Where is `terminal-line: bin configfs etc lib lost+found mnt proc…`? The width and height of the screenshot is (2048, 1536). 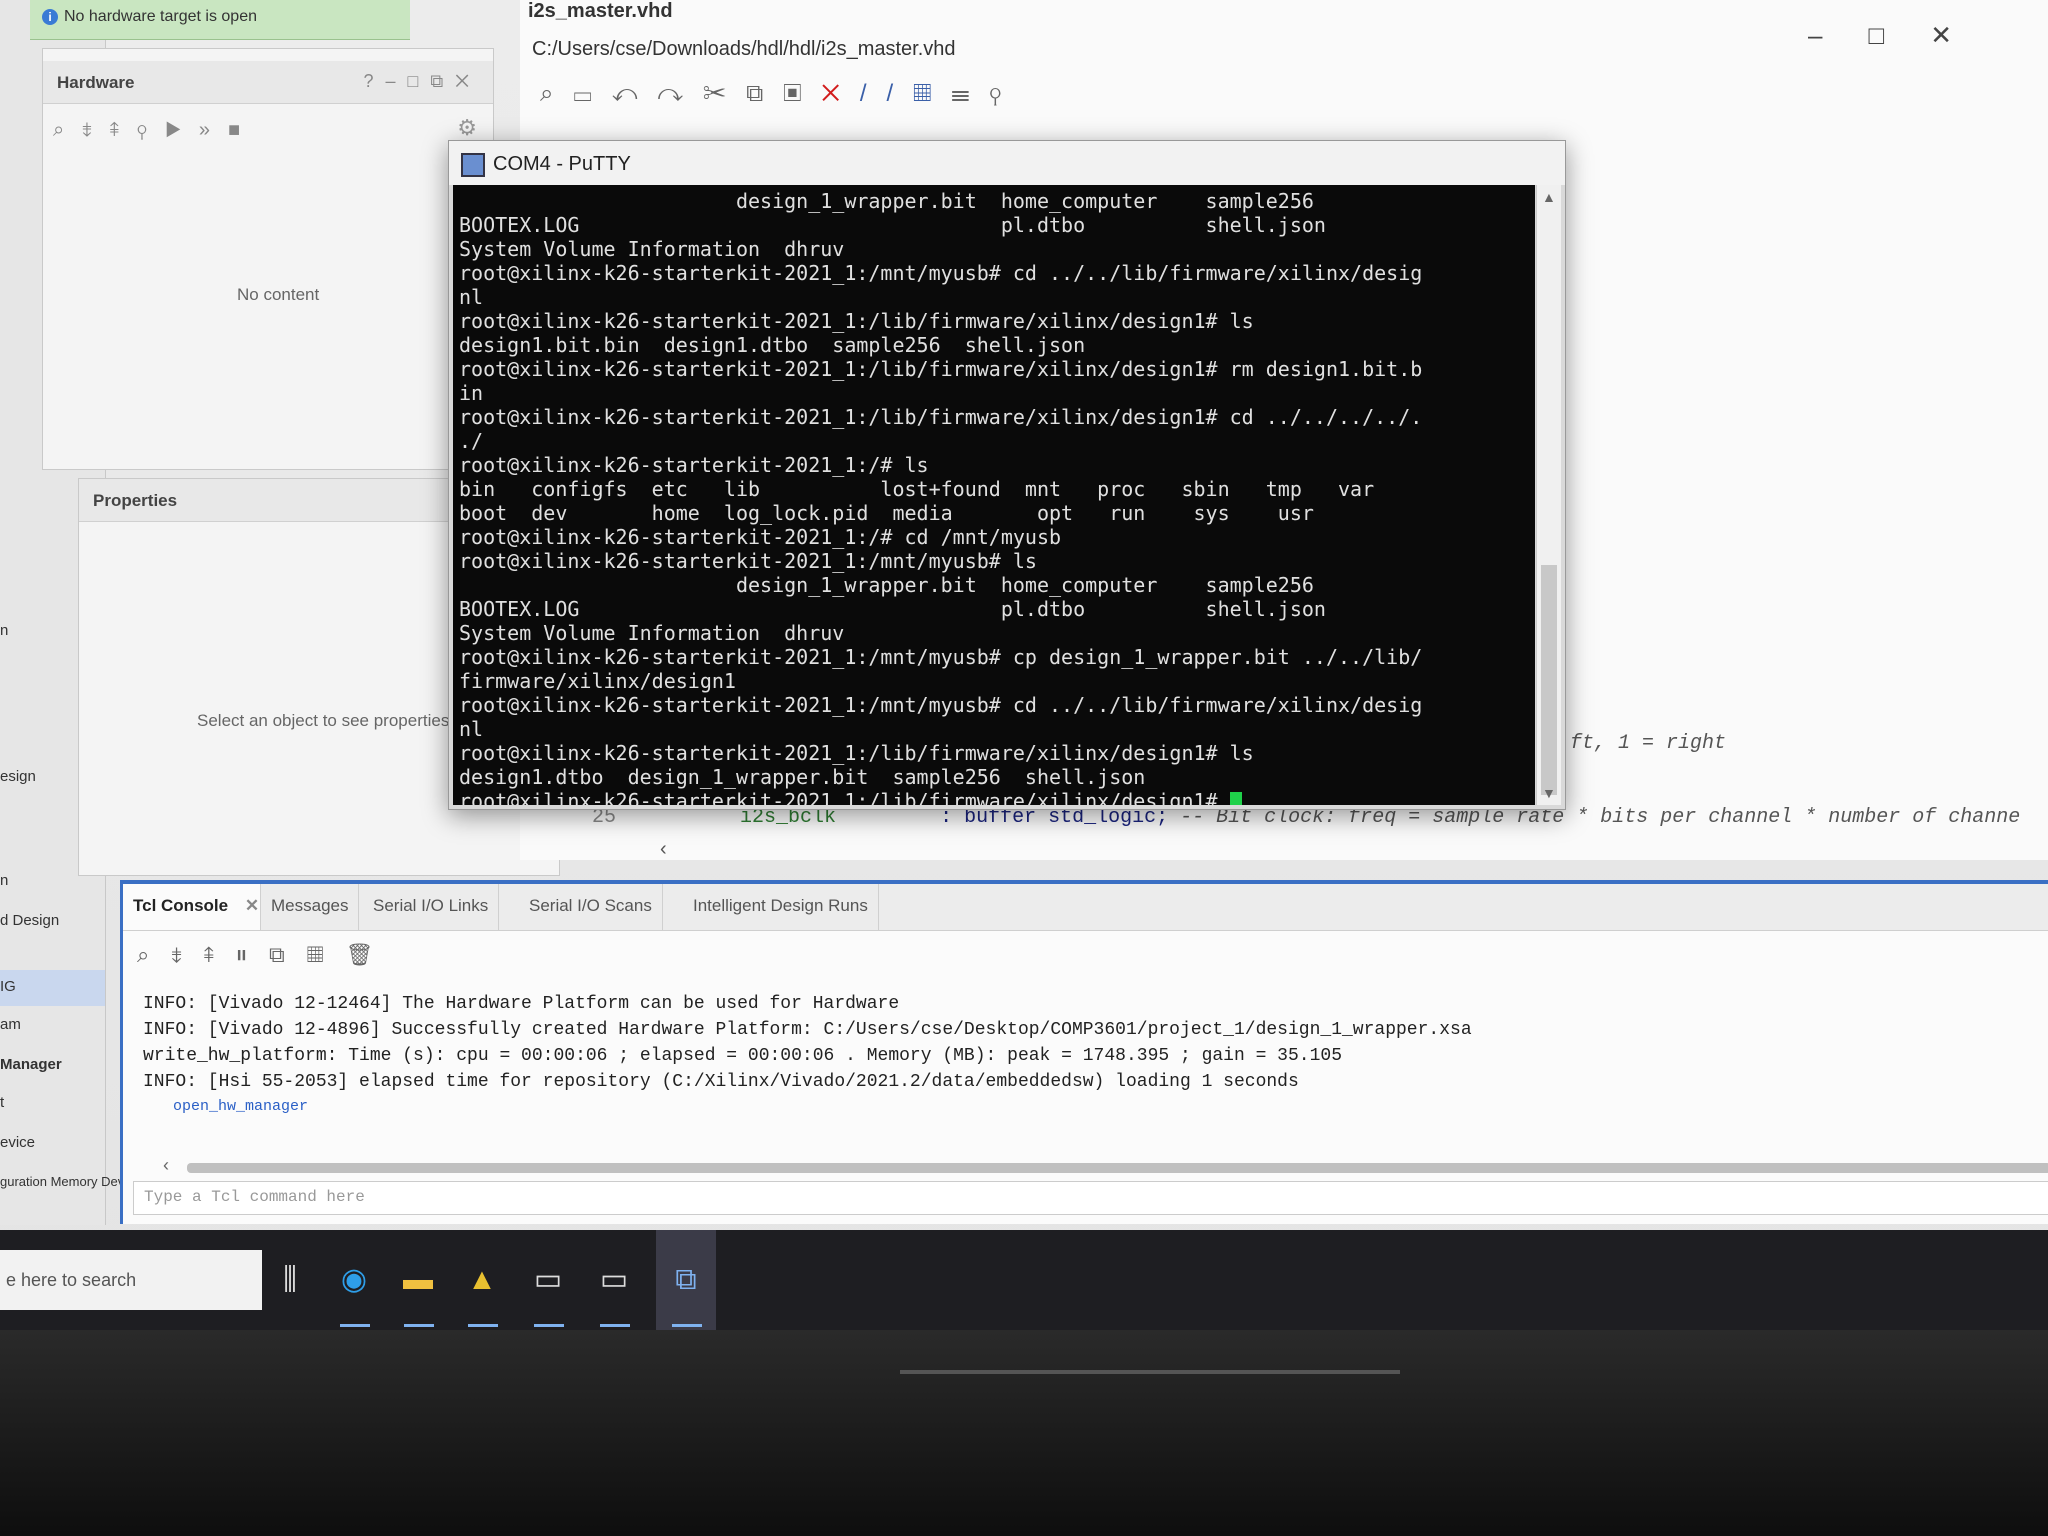
terminal-line: bin configfs etc lib lost+found mnt proc… is located at coordinates (917, 489).